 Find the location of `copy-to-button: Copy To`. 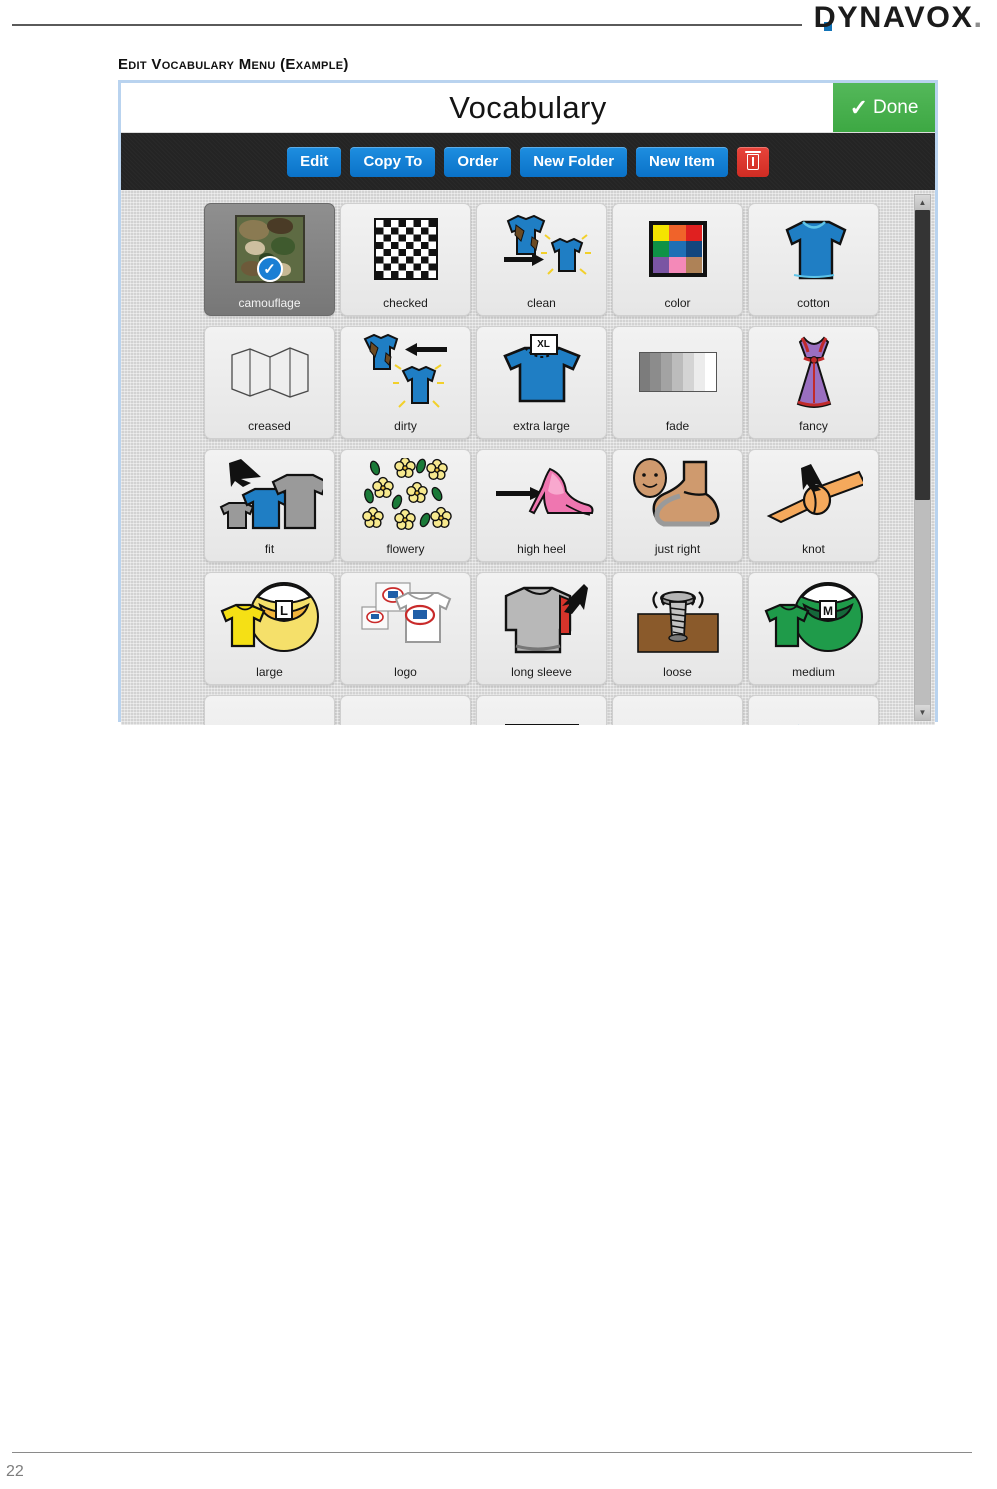

copy-to-button: Copy To is located at coordinates (393, 161).